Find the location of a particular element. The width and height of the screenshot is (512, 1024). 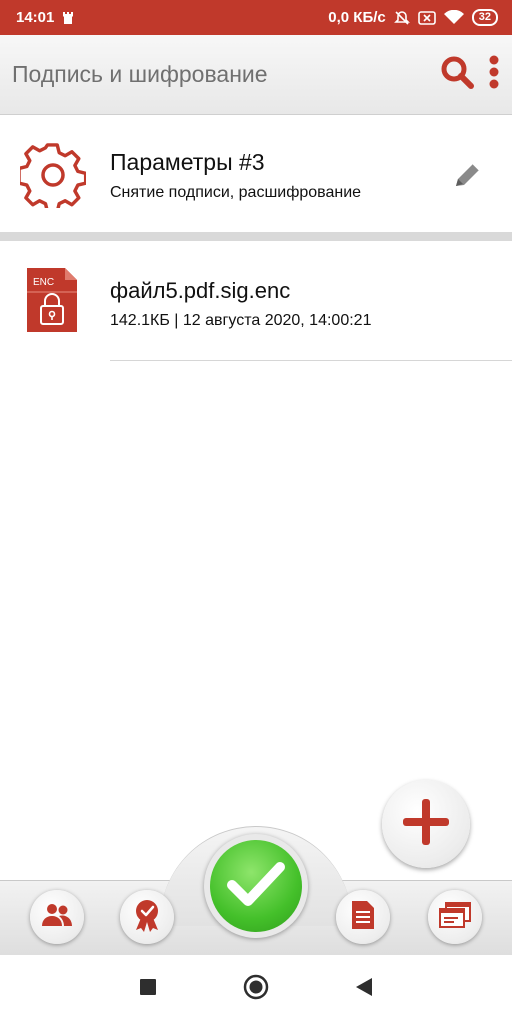

navigation-bar is located at coordinates (256, 989).